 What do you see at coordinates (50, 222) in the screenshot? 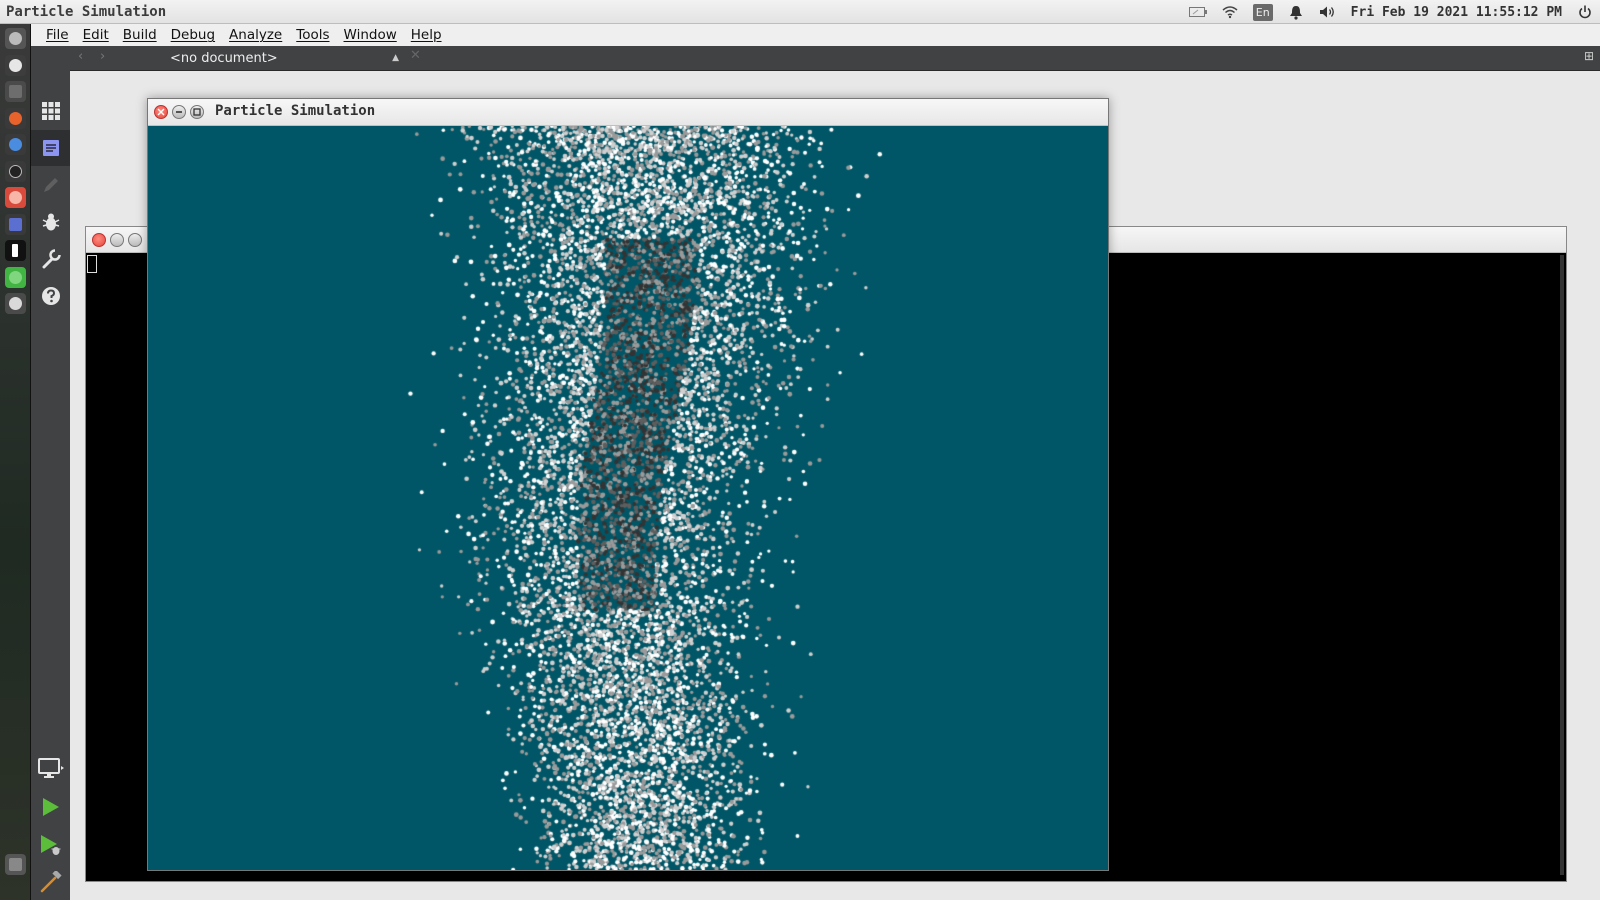
I see `debug-icon` at bounding box center [50, 222].